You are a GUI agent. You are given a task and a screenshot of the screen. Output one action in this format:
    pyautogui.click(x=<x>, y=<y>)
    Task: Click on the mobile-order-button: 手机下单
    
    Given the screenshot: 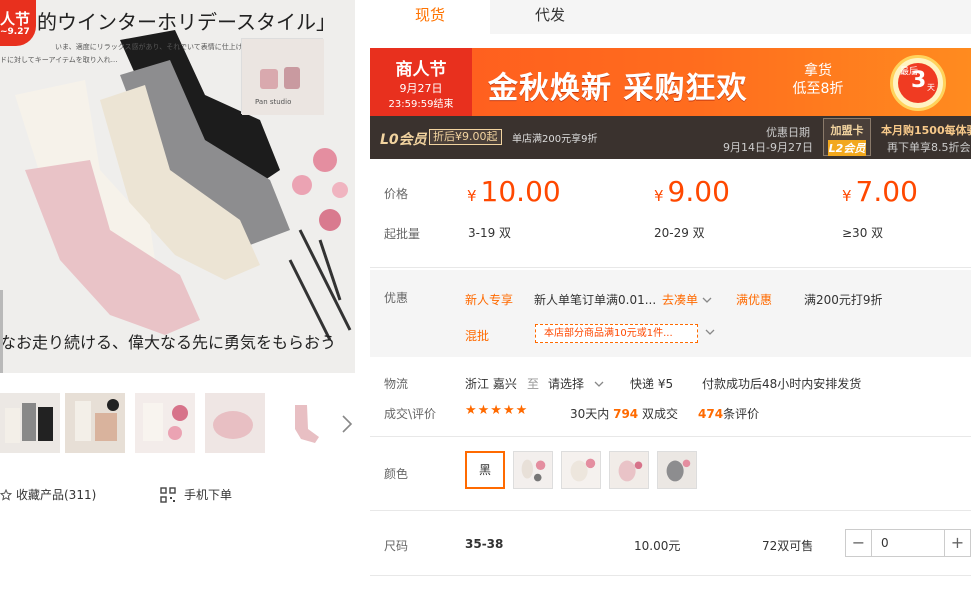 What is the action you would take?
    pyautogui.click(x=196, y=494)
    